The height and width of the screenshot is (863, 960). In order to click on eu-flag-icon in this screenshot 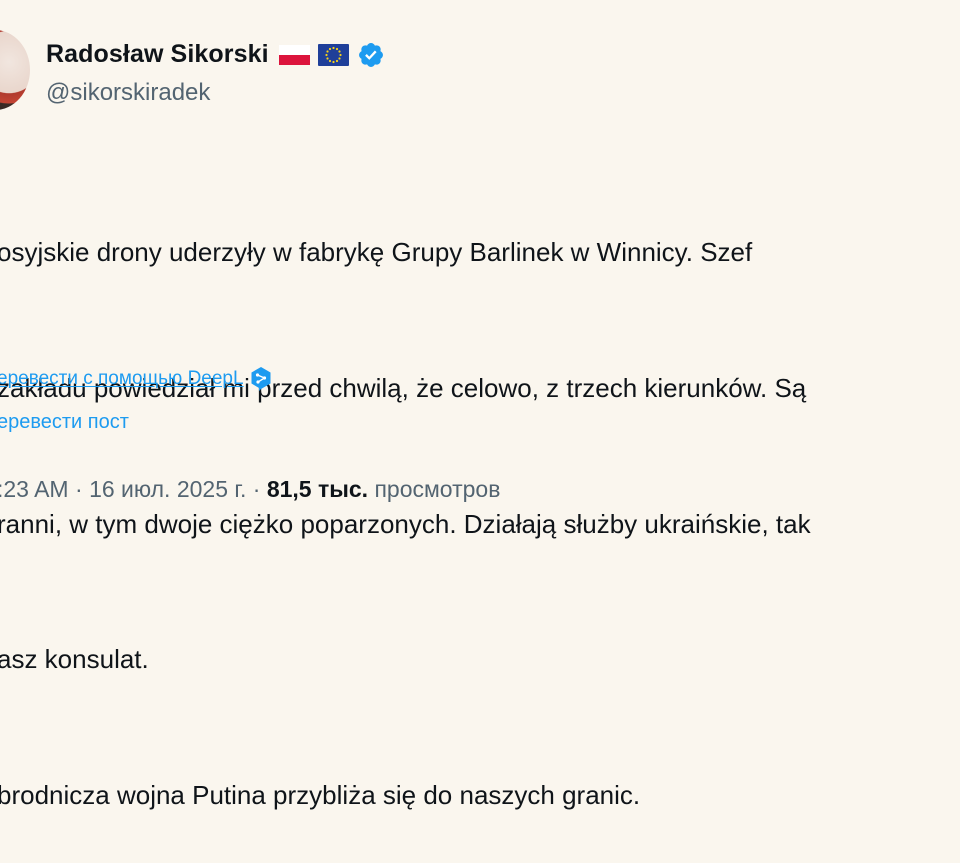, I will do `click(333, 54)`.